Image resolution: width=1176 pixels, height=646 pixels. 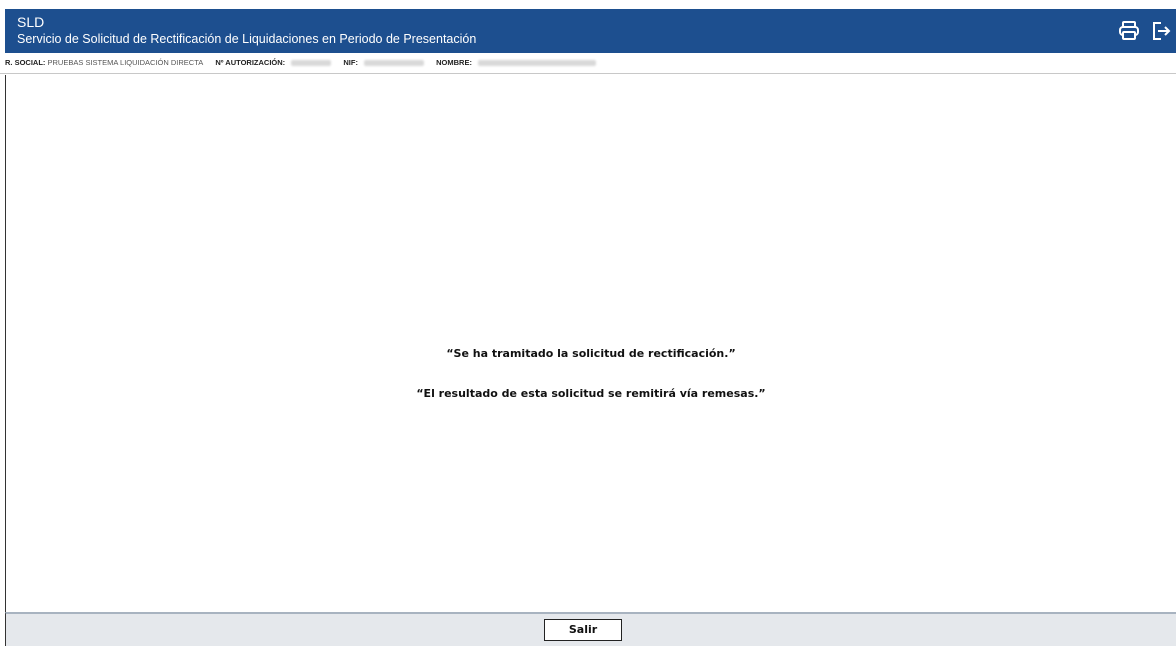 What do you see at coordinates (25, 62) in the screenshot?
I see `social-label: R. SOCIAL:` at bounding box center [25, 62].